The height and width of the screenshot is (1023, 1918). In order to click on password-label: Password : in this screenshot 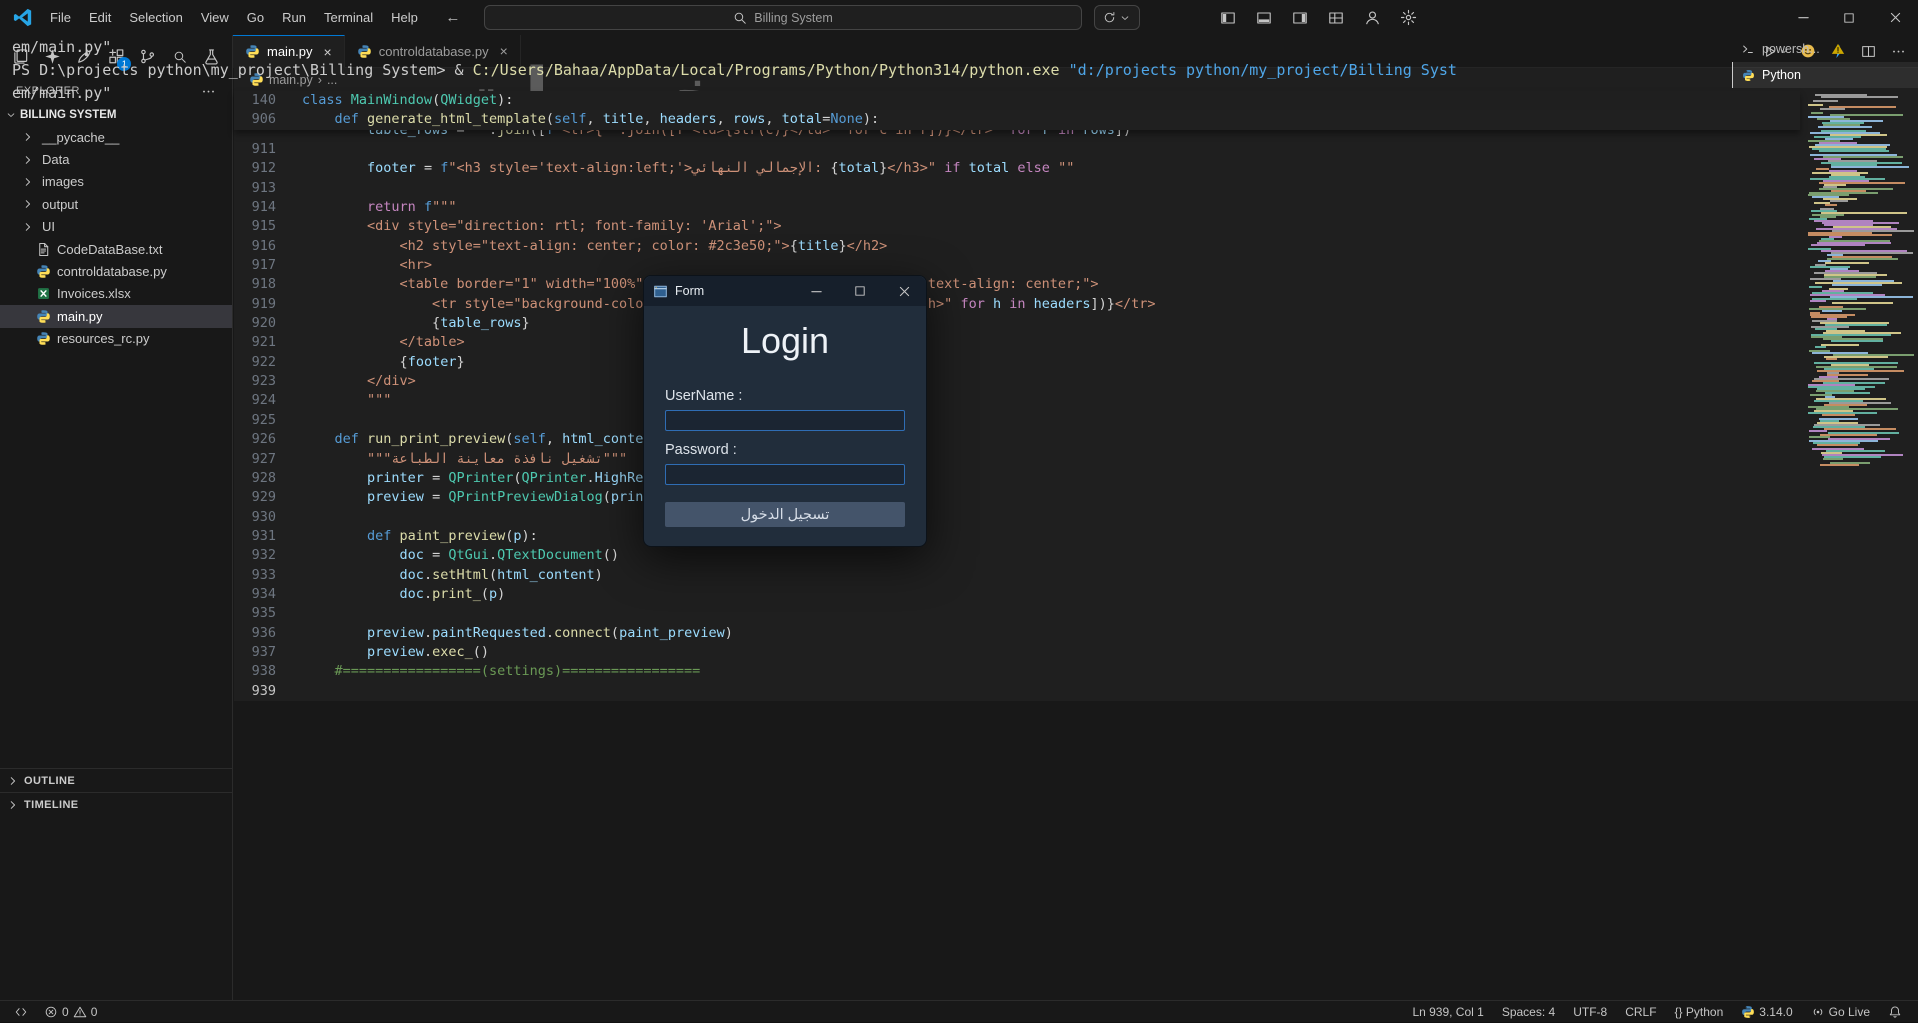, I will do `click(701, 450)`.